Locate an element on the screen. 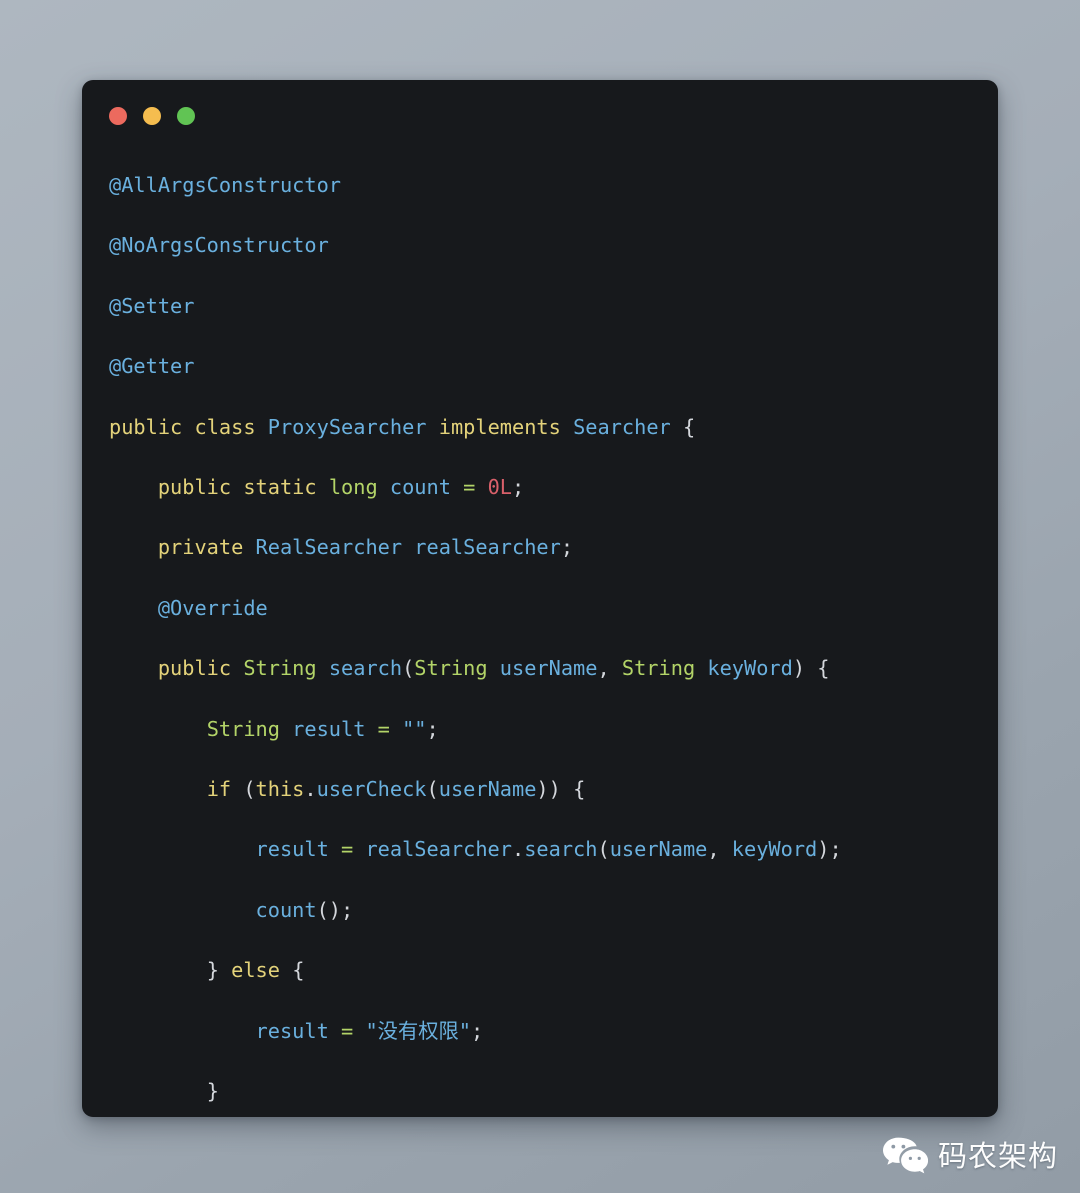 This screenshot has width=1080, height=1193. code-line: public static long count = 0L; is located at coordinates (542, 487).